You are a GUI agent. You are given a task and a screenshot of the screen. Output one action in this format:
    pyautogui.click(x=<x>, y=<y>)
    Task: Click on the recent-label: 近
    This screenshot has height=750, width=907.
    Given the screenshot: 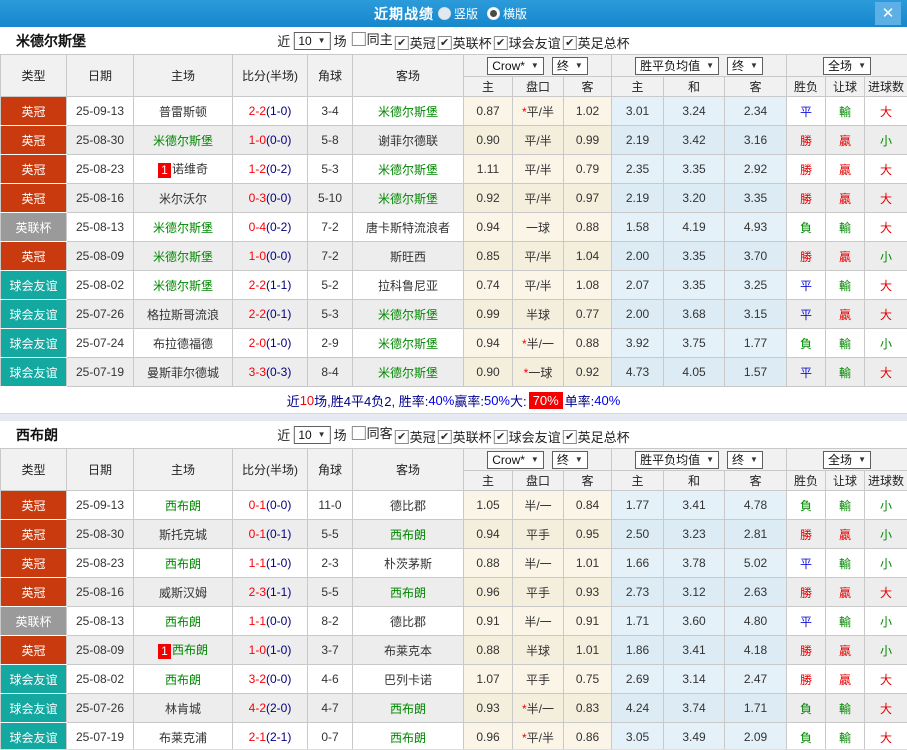 What is the action you would take?
    pyautogui.click(x=283, y=434)
    